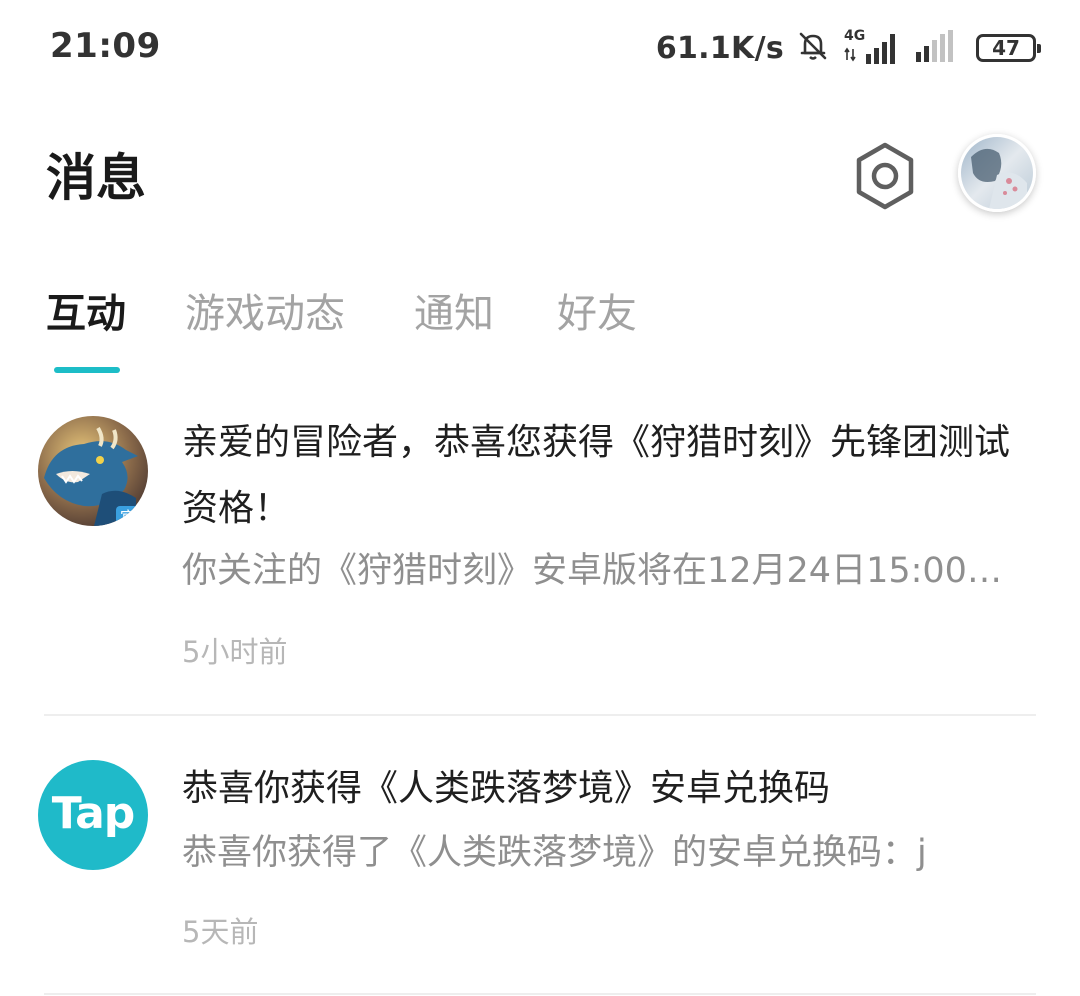  What do you see at coordinates (235, 652) in the screenshot?
I see `message-time: 5小时前` at bounding box center [235, 652].